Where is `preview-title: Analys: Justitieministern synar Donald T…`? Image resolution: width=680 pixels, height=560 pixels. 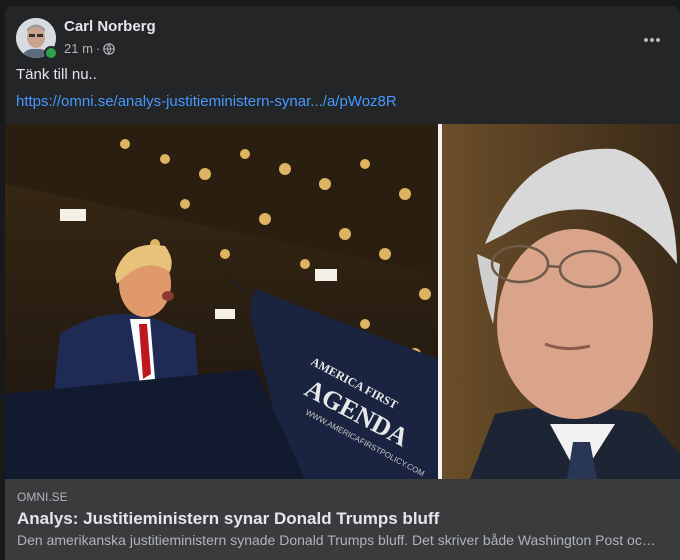 preview-title: Analys: Justitieministern synar Donald T… is located at coordinates (228, 519).